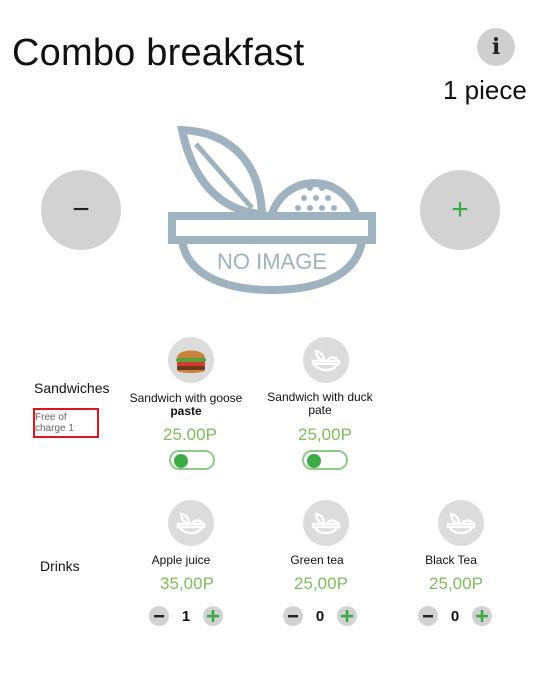  What do you see at coordinates (186, 404) in the screenshot?
I see `product-name: Sandwich with goose paste` at bounding box center [186, 404].